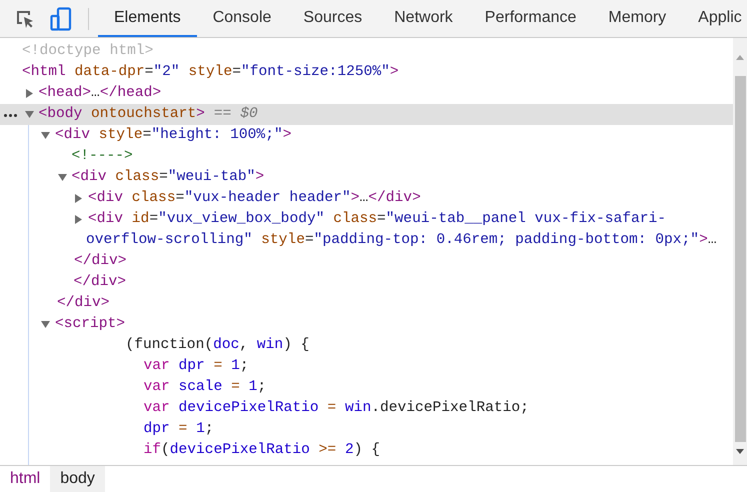 The height and width of the screenshot is (492, 747). I want to click on panel-tab: Elements, so click(147, 18).